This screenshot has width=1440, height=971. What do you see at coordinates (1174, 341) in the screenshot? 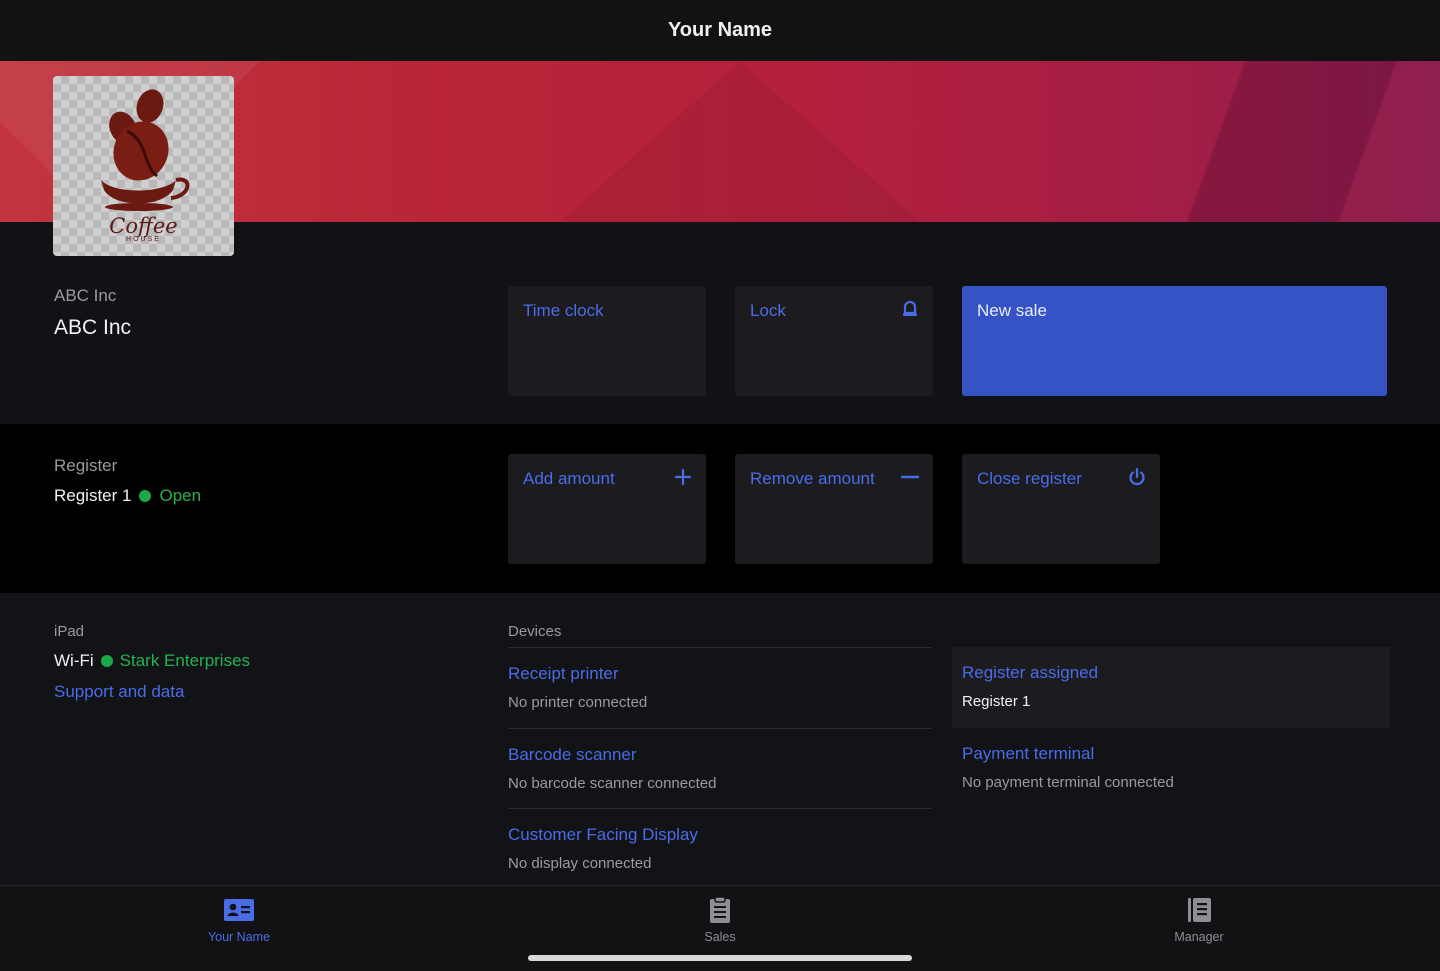
I see `new-sale-button: New sale` at bounding box center [1174, 341].